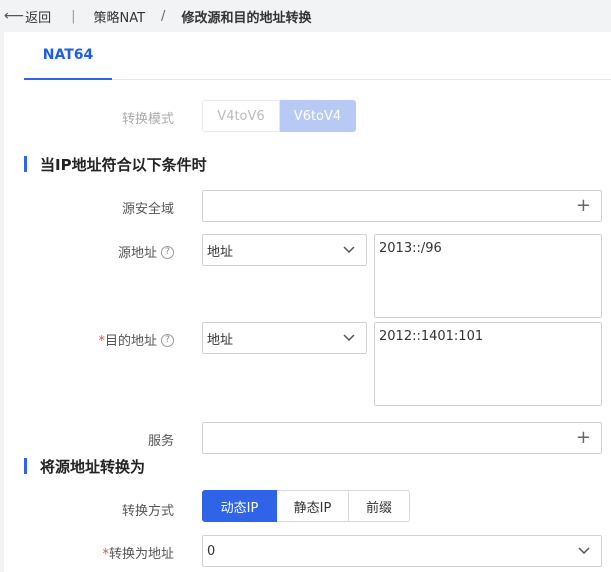  I want to click on condition-section-title: 当IP地址符合以下条件时, so click(115, 164).